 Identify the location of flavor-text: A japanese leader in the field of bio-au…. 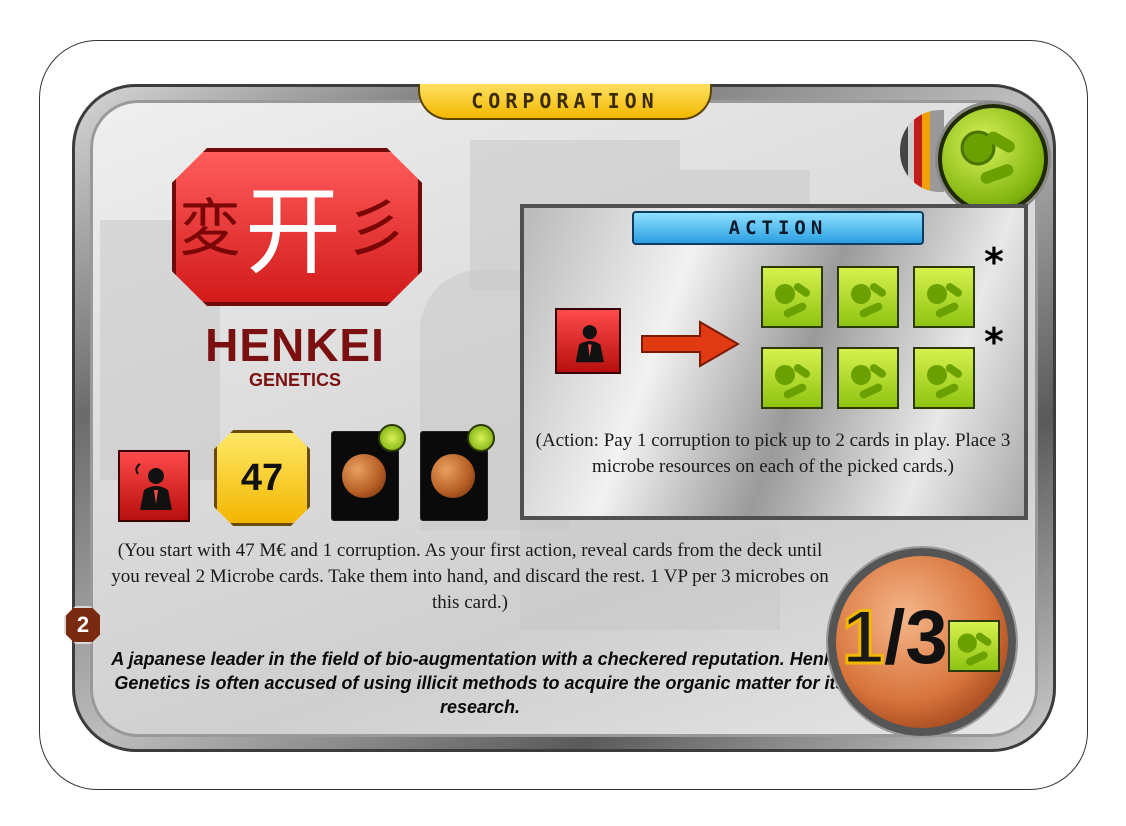
(480, 683).